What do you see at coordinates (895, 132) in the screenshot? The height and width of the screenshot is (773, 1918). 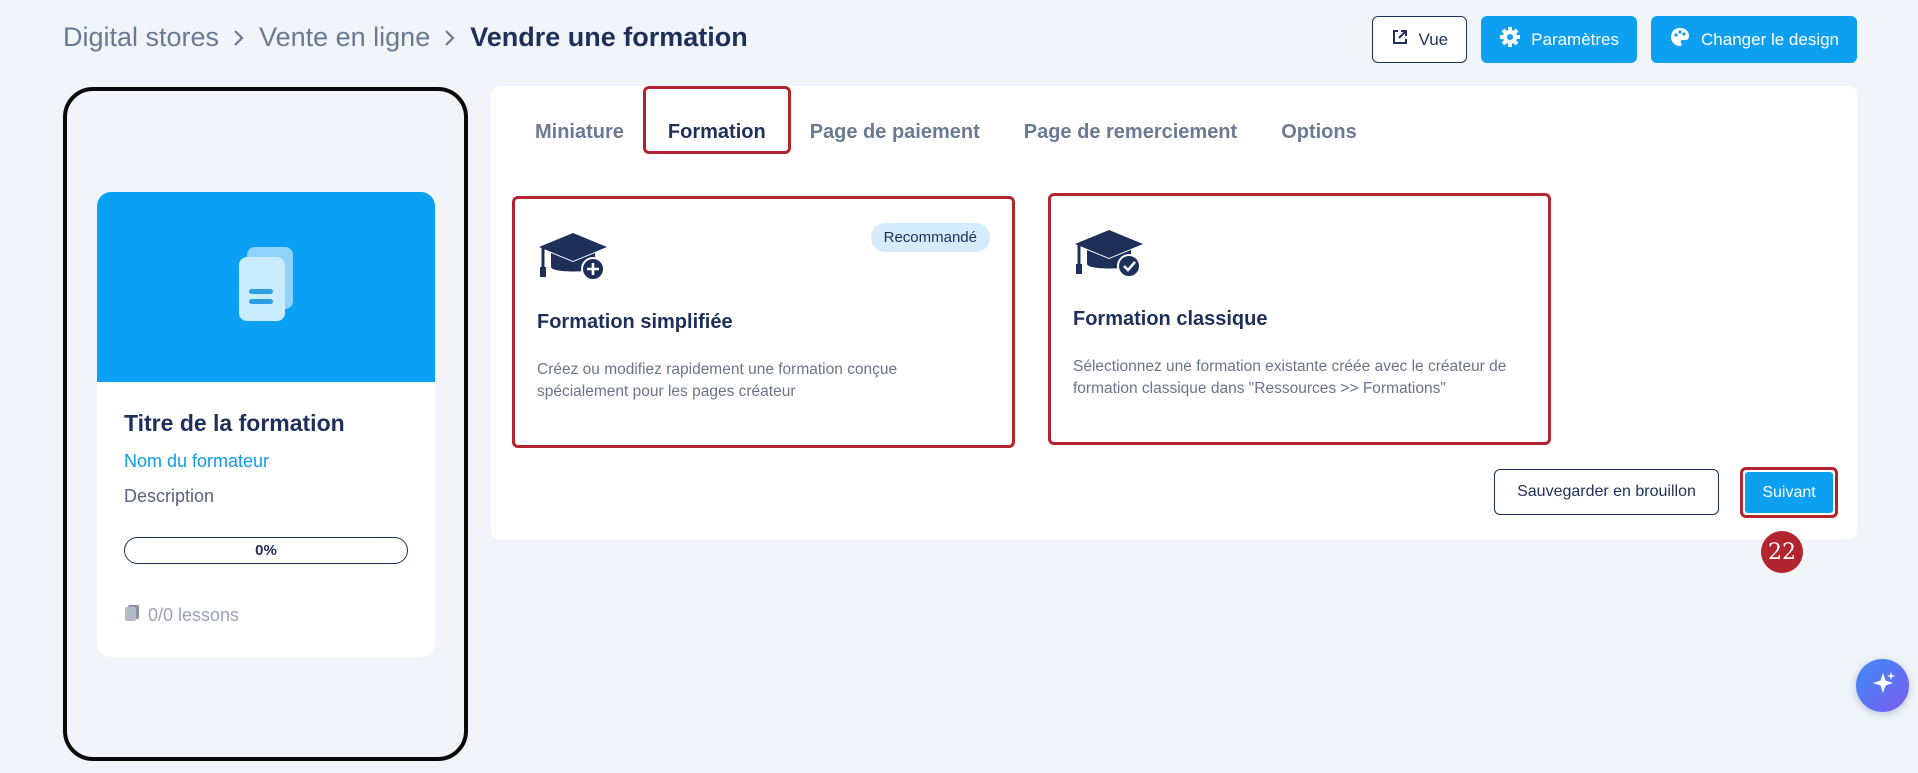 I see `tab-payment-page: Page de paiement` at bounding box center [895, 132].